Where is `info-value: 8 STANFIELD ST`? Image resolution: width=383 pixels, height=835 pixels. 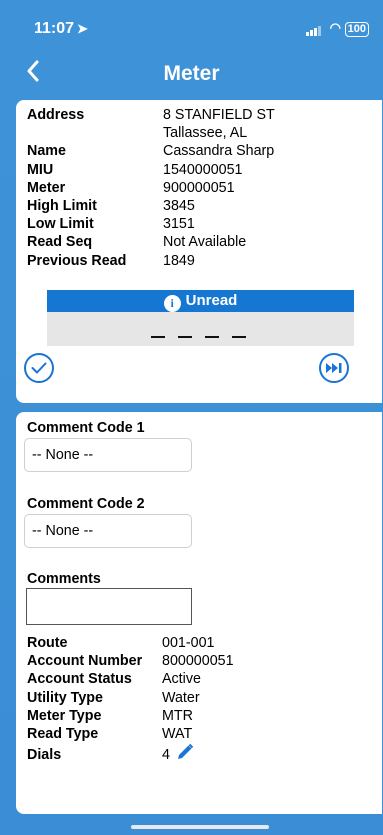 info-value: 8 STANFIELD ST is located at coordinates (219, 115).